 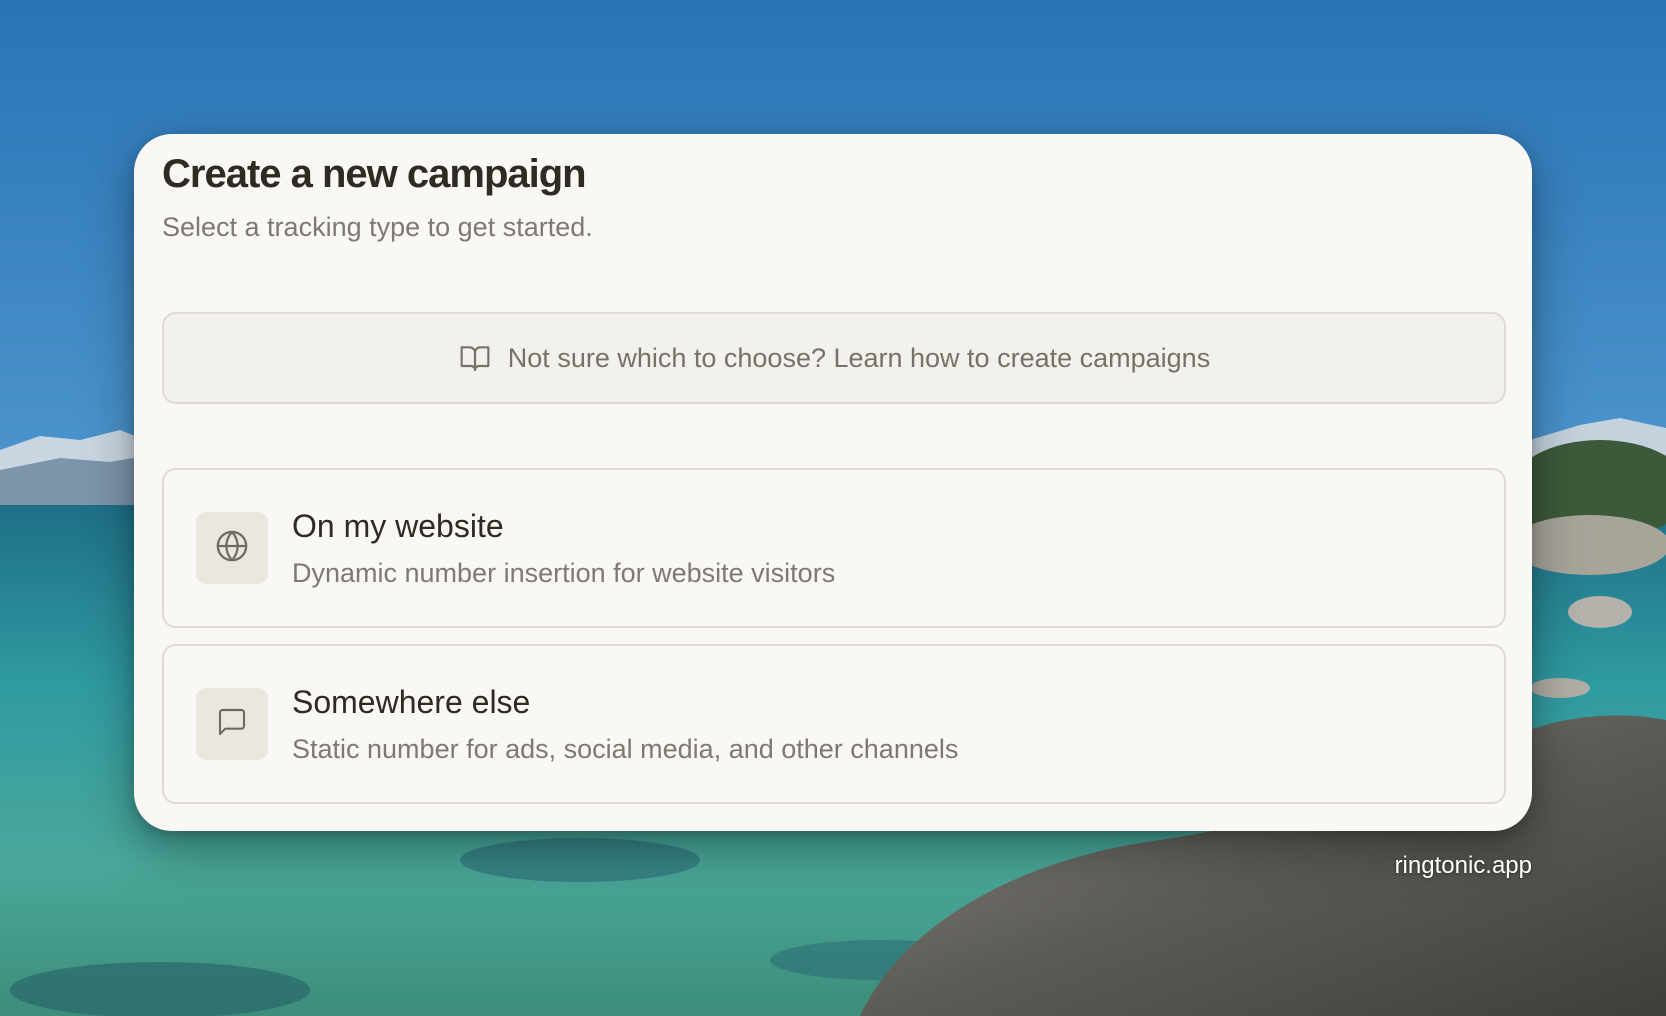 I want to click on option-title: Somewhere else, so click(x=411, y=702).